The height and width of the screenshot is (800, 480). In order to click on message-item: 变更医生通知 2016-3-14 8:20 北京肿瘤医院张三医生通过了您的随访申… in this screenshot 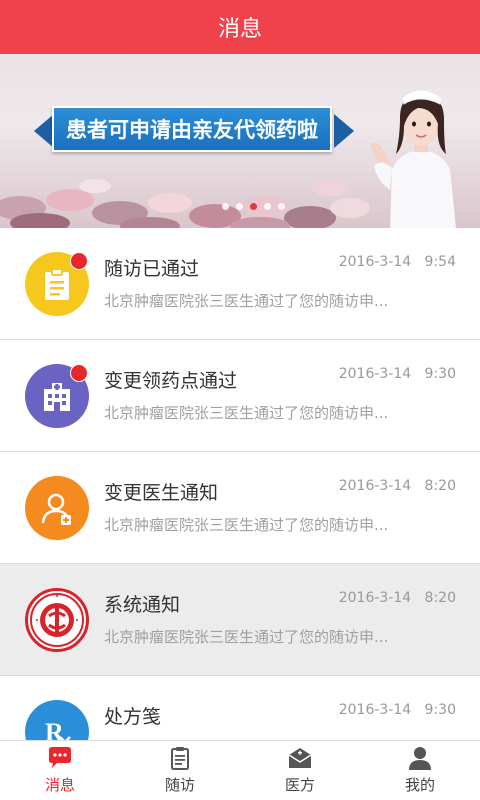, I will do `click(240, 508)`.